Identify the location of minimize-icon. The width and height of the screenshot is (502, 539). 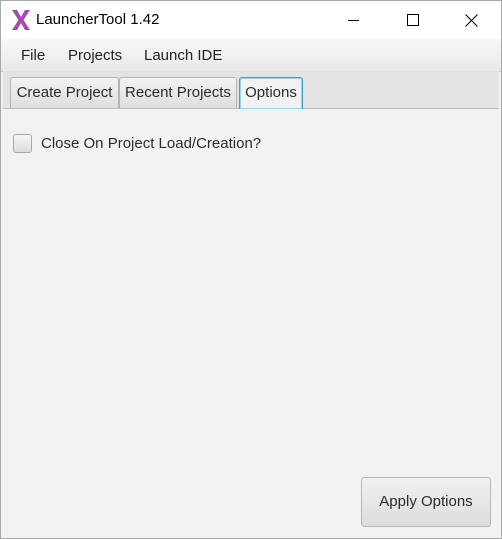
(353, 20).